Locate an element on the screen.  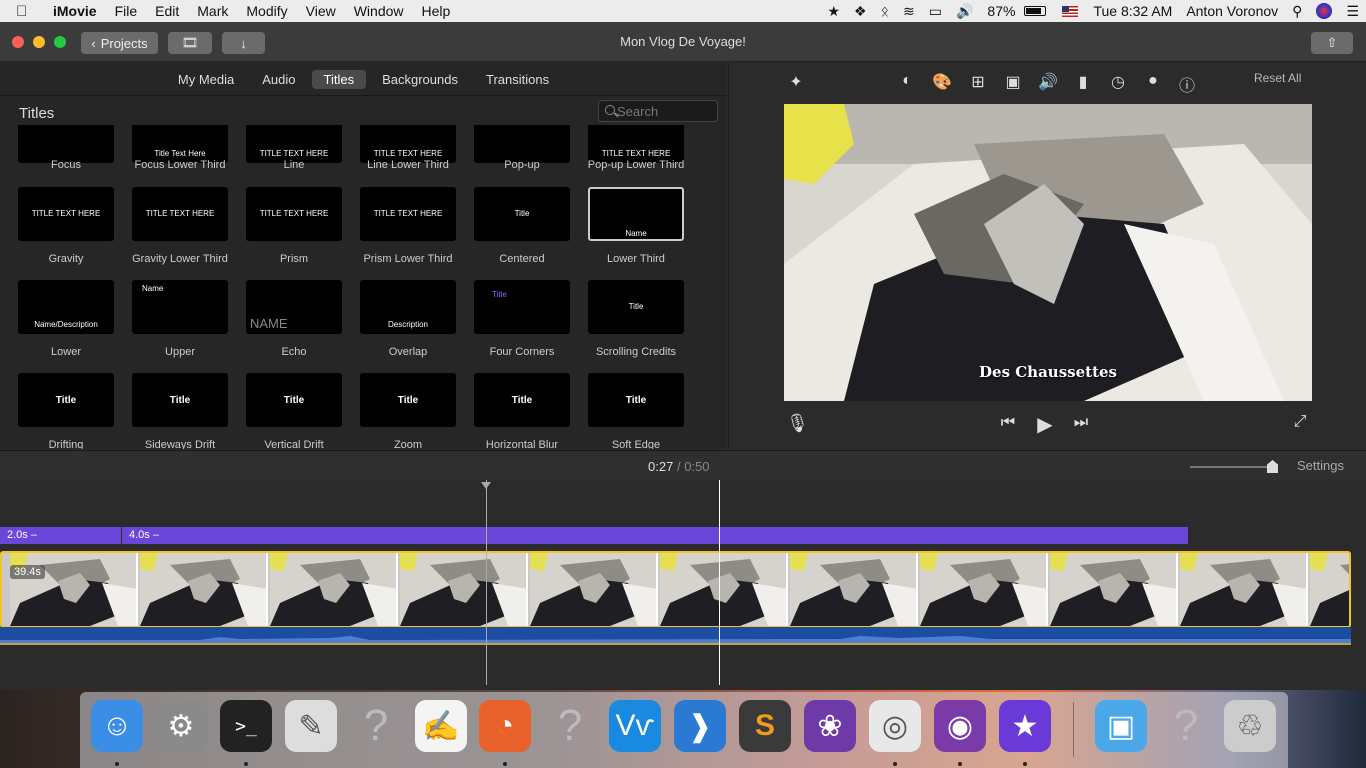
tab-transitions: Transitions is located at coordinates (517, 79).